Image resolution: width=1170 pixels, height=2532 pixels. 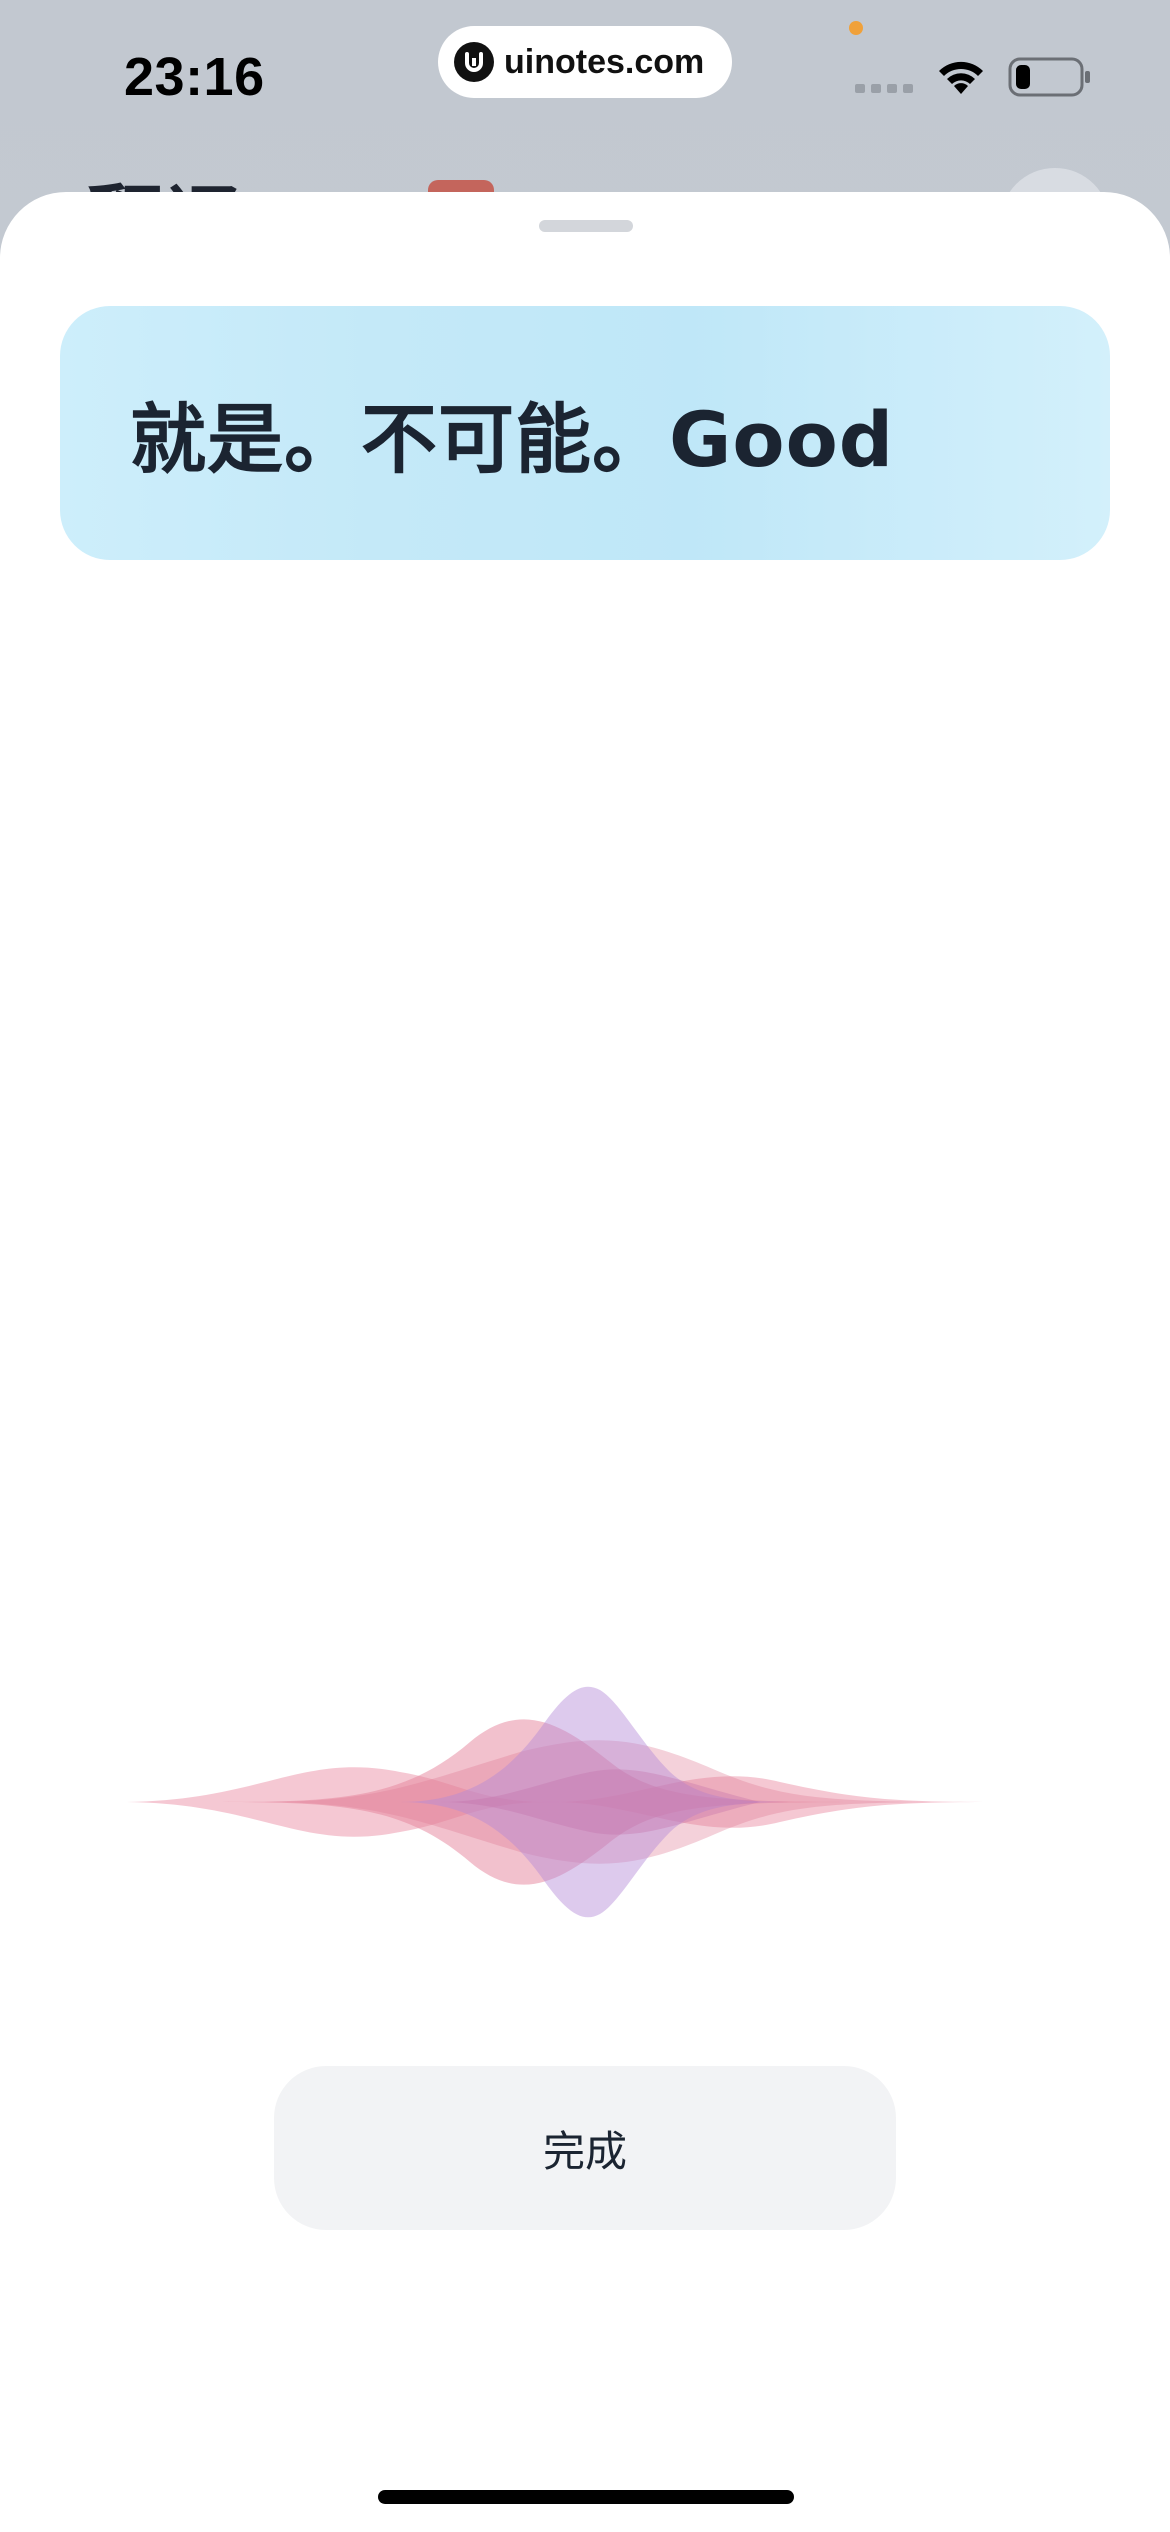 I want to click on site-text: uinotes.com, so click(x=604, y=61).